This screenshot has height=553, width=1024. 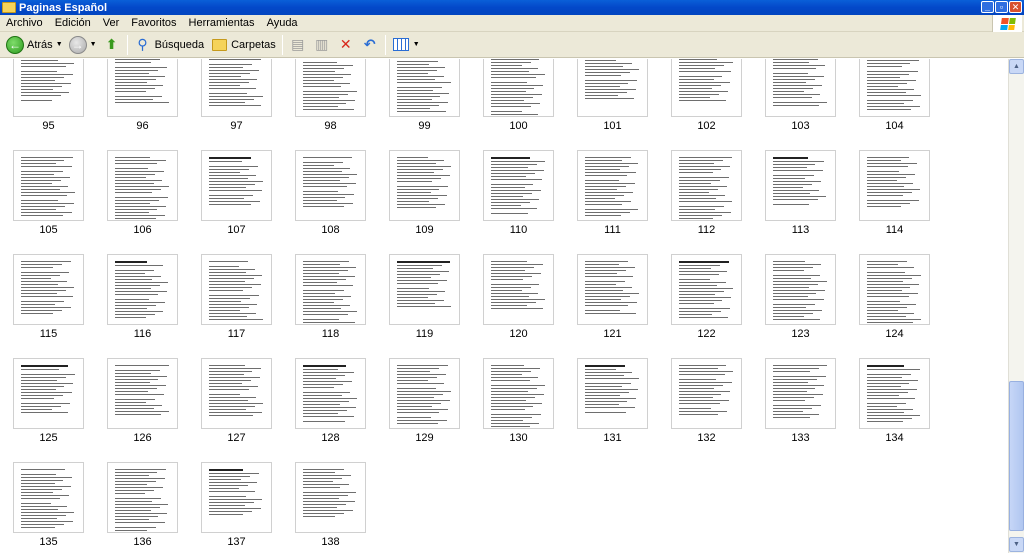 I want to click on thumbnail-label: 133, so click(x=800, y=438).